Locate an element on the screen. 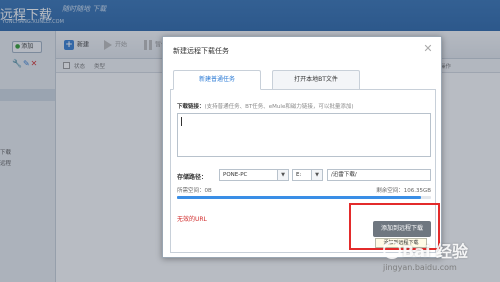 The width and height of the screenshot is (500, 282). disk-space-bar is located at coordinates (304, 197).